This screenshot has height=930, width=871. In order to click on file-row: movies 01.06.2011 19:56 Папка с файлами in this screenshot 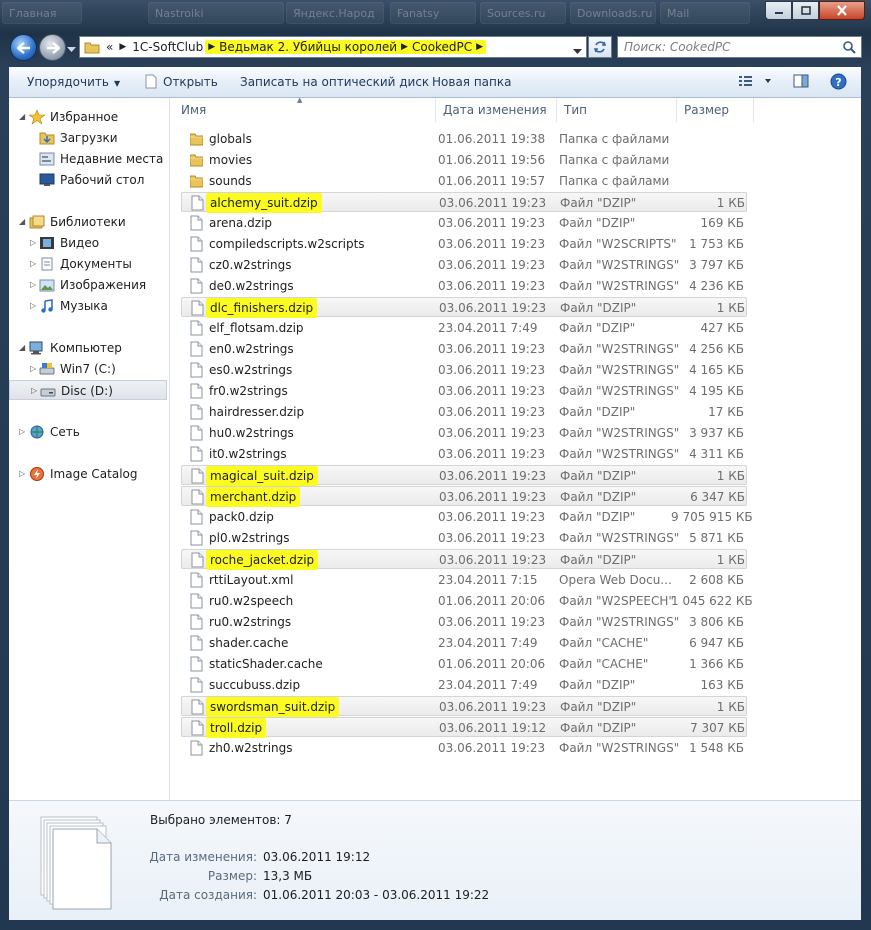, I will do `click(464, 160)`.